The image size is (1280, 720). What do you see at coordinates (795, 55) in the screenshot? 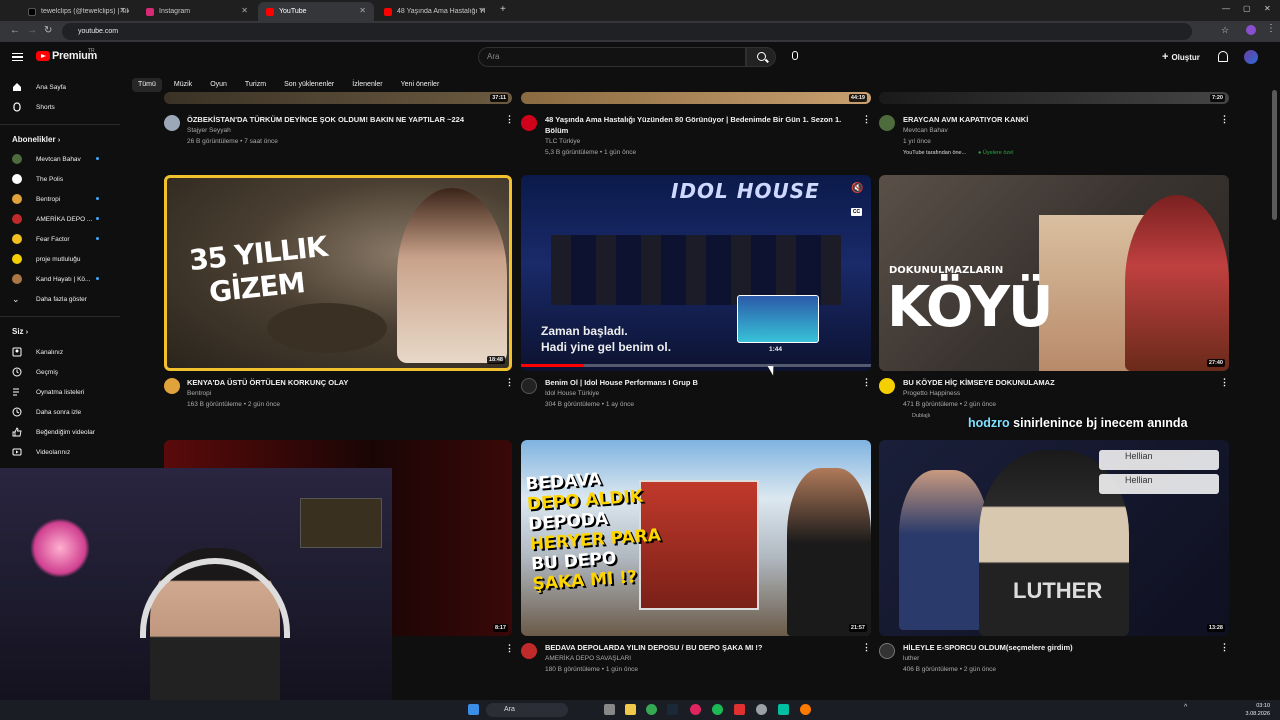
I see `microphone-icon` at bounding box center [795, 55].